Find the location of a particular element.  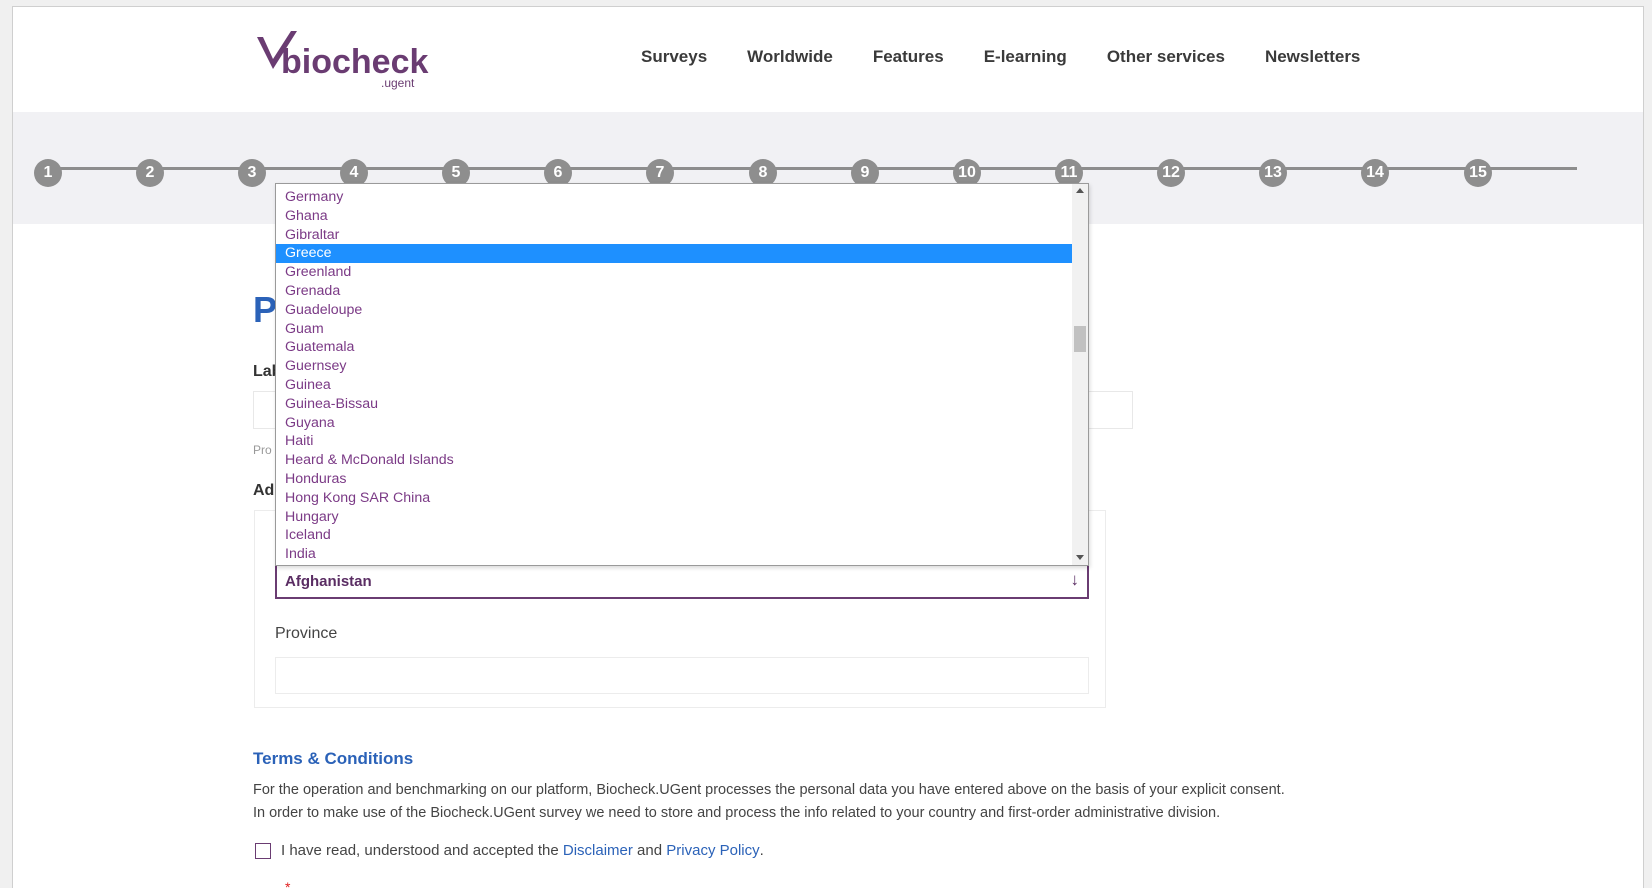

disclaimer-link: Disclaimer is located at coordinates (598, 850).